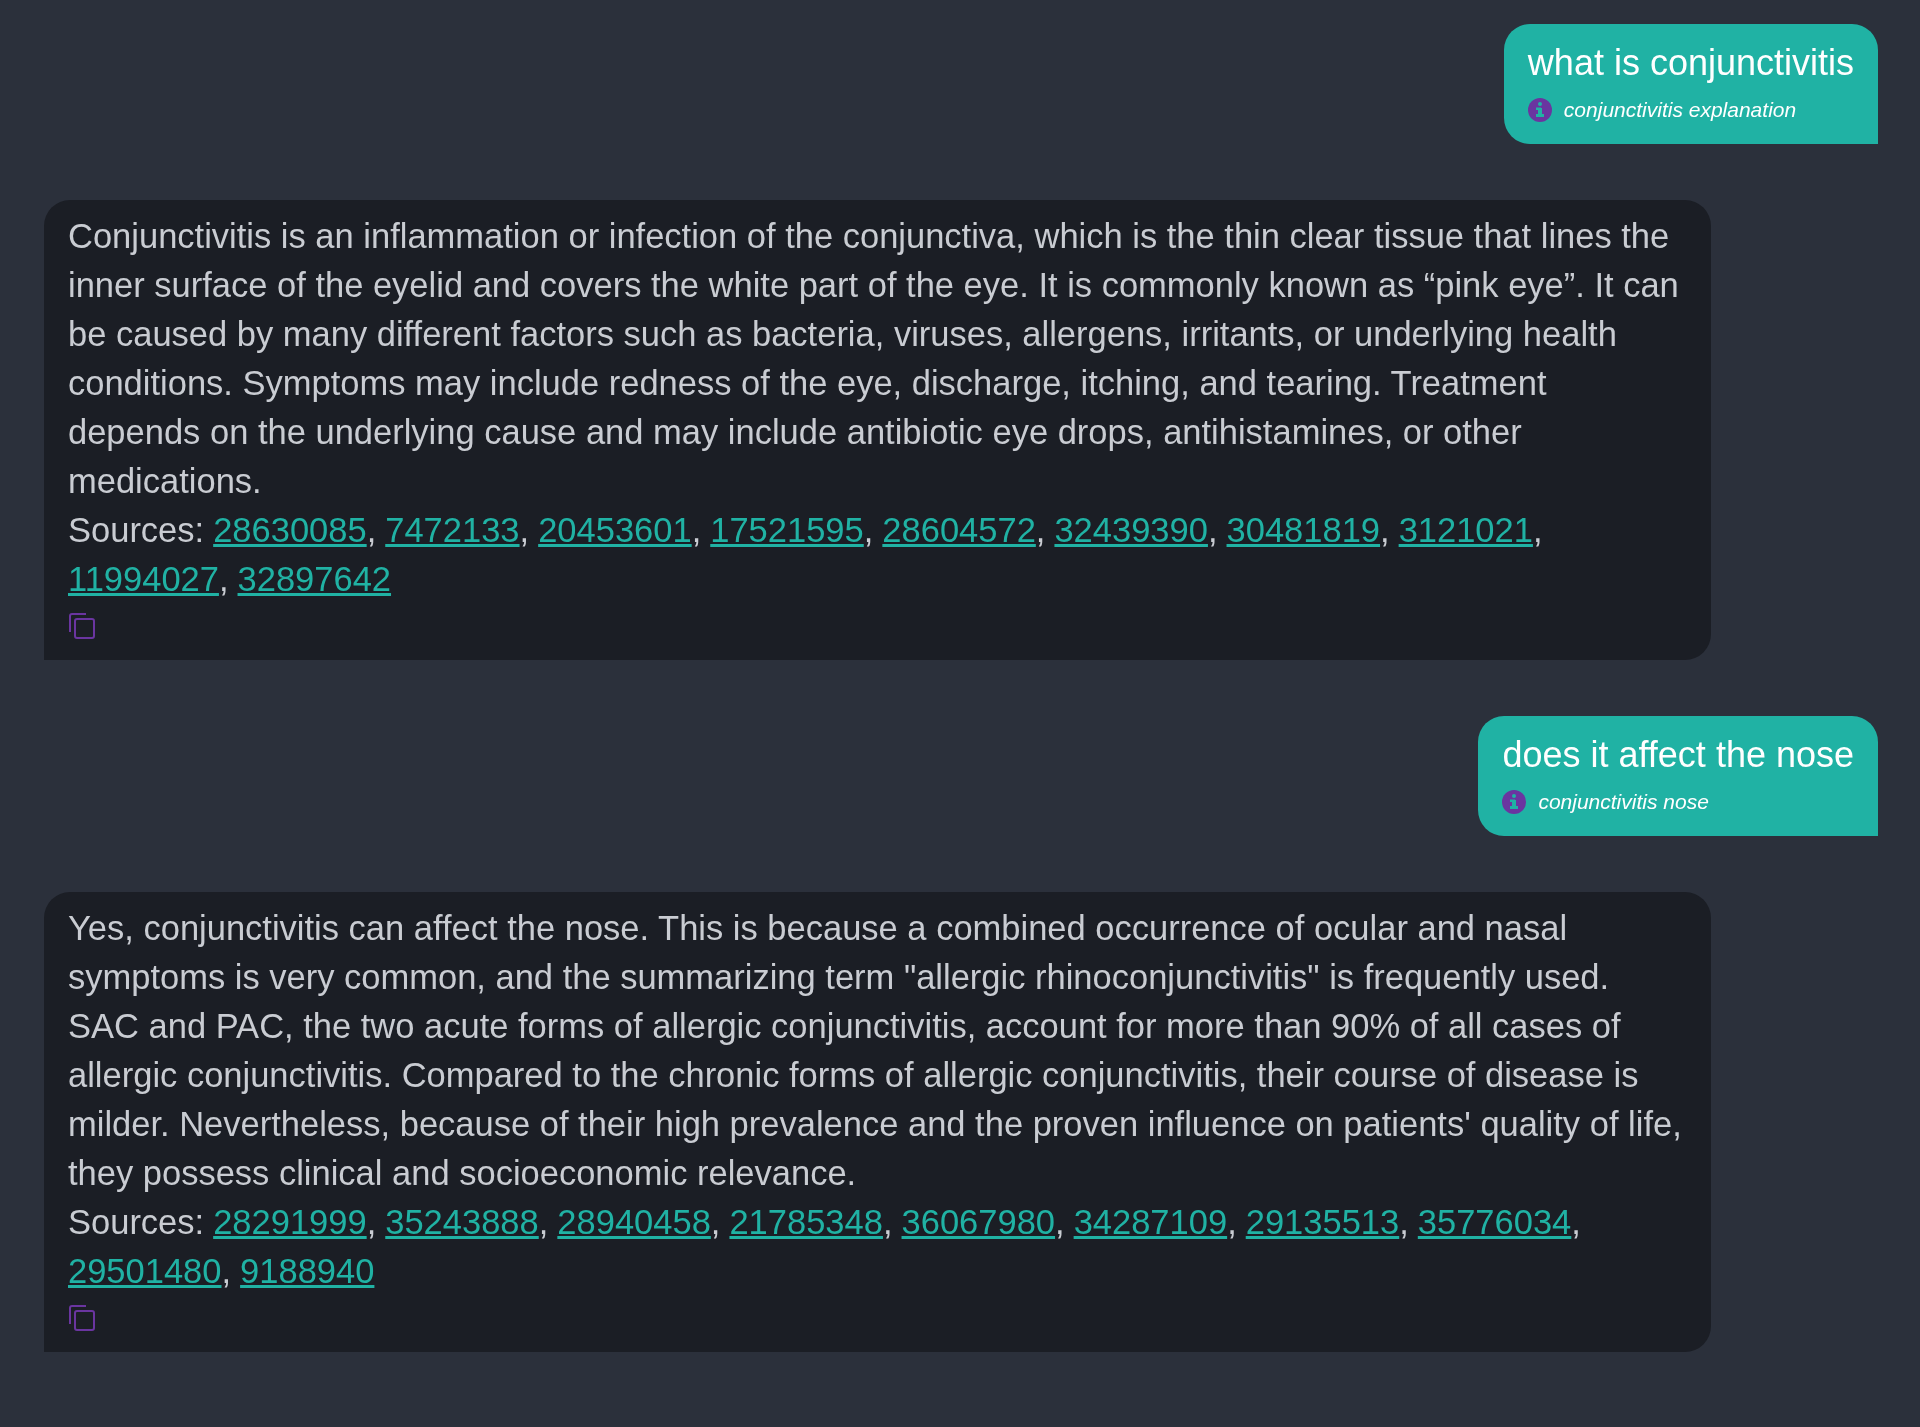  What do you see at coordinates (806, 1222) in the screenshot?
I see `source-link: 21785348` at bounding box center [806, 1222].